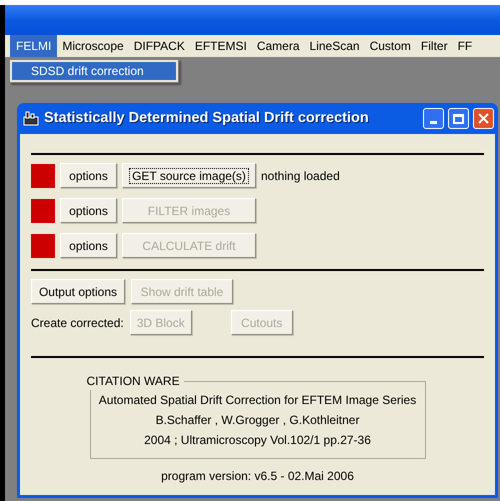 The width and height of the screenshot is (500, 501). What do you see at coordinates (189, 245) in the screenshot?
I see `button: CALCULATE drift` at bounding box center [189, 245].